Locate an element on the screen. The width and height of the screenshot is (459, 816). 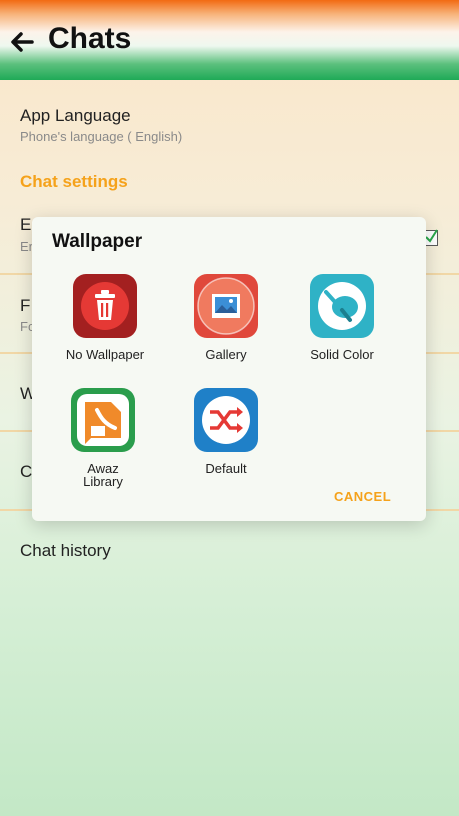
option-label: Solid Color is located at coordinates (342, 354).